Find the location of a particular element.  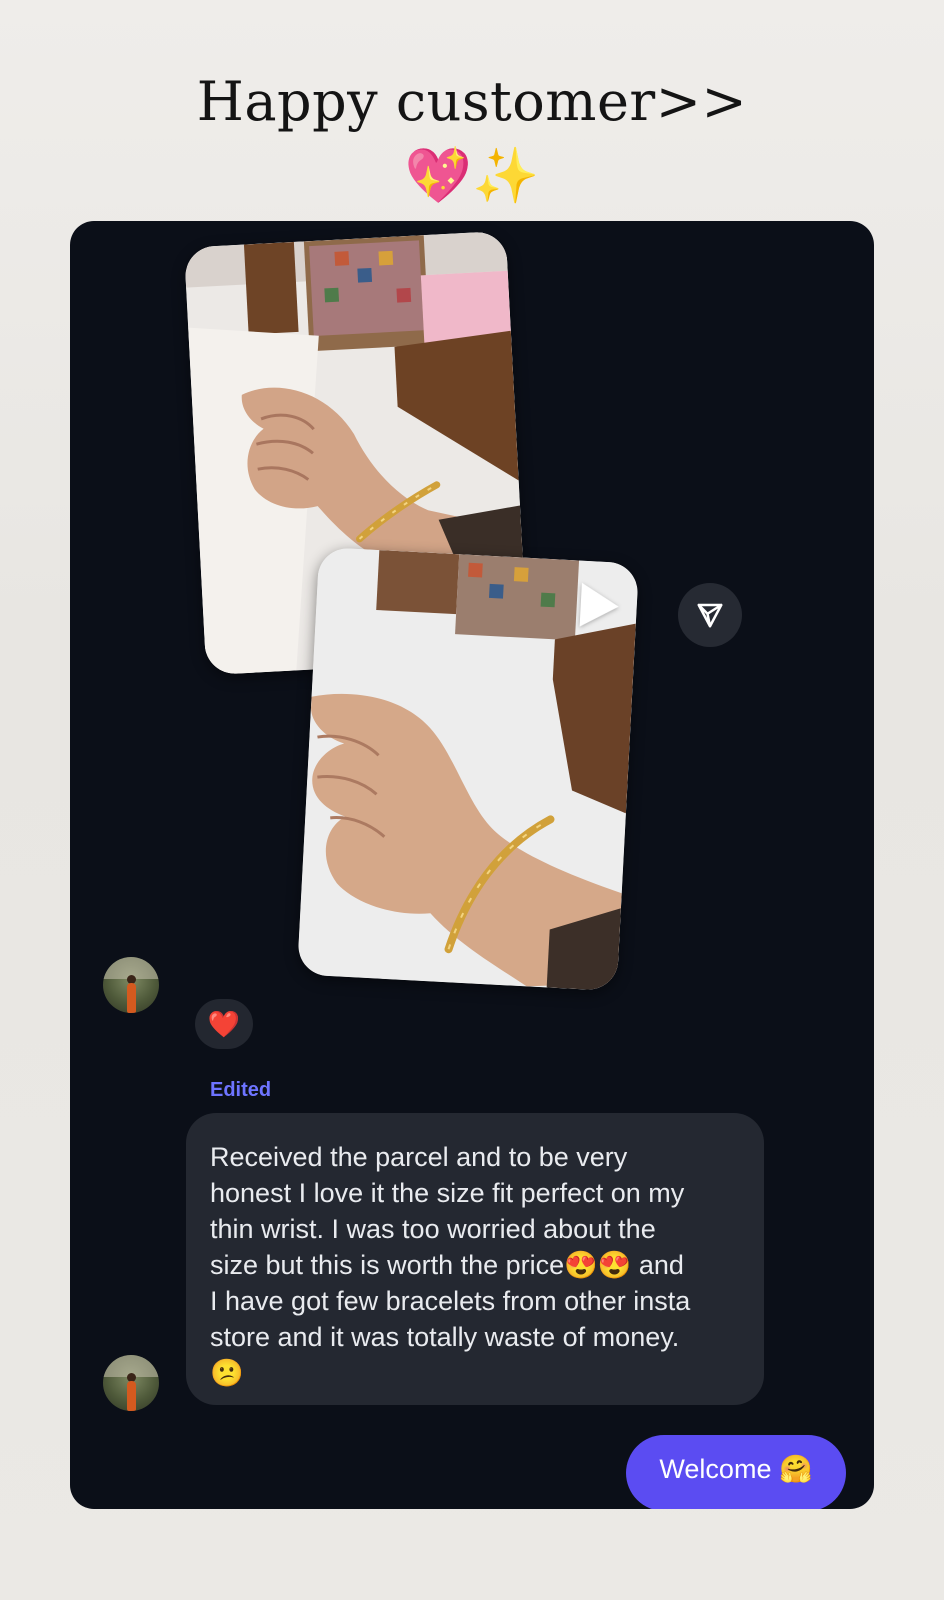

heart-reaction: ❤️ is located at coordinates (224, 1024).